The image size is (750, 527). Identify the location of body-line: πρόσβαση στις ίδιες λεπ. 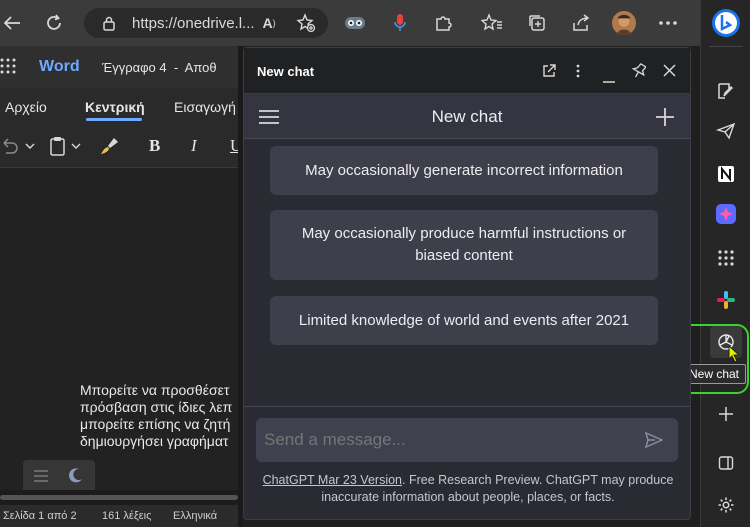
(156, 407).